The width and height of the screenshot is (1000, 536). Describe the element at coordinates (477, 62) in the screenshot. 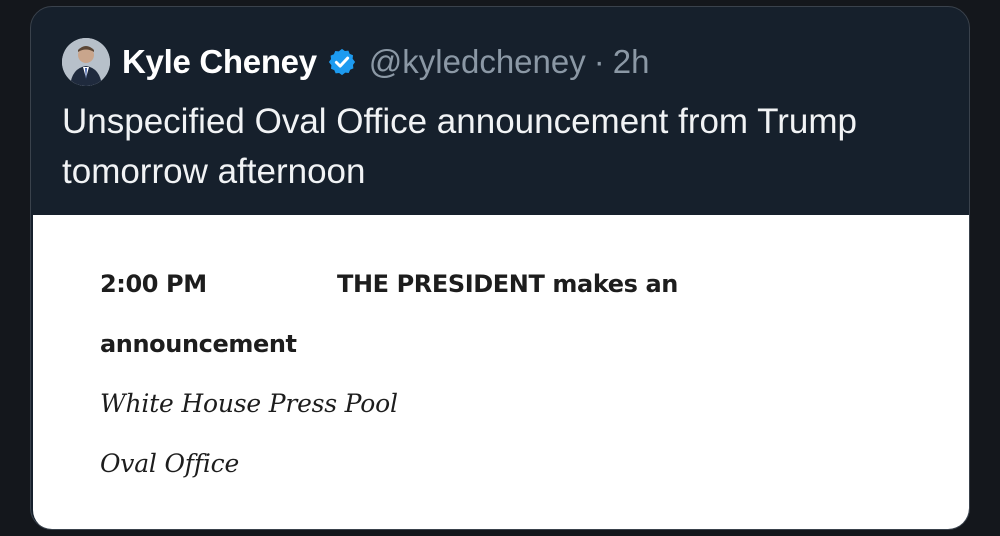

I see `author-handle: @kyledcheney` at that location.